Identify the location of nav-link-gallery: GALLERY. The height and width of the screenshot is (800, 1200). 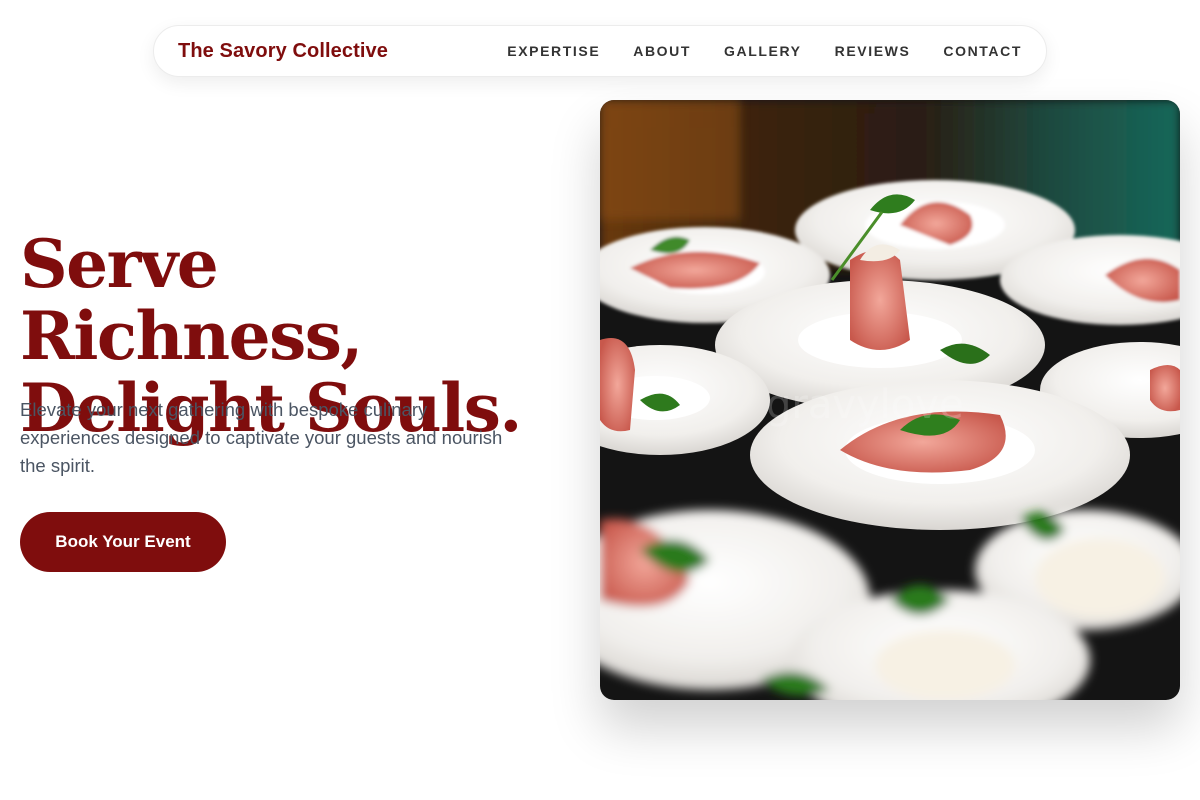
(763, 51).